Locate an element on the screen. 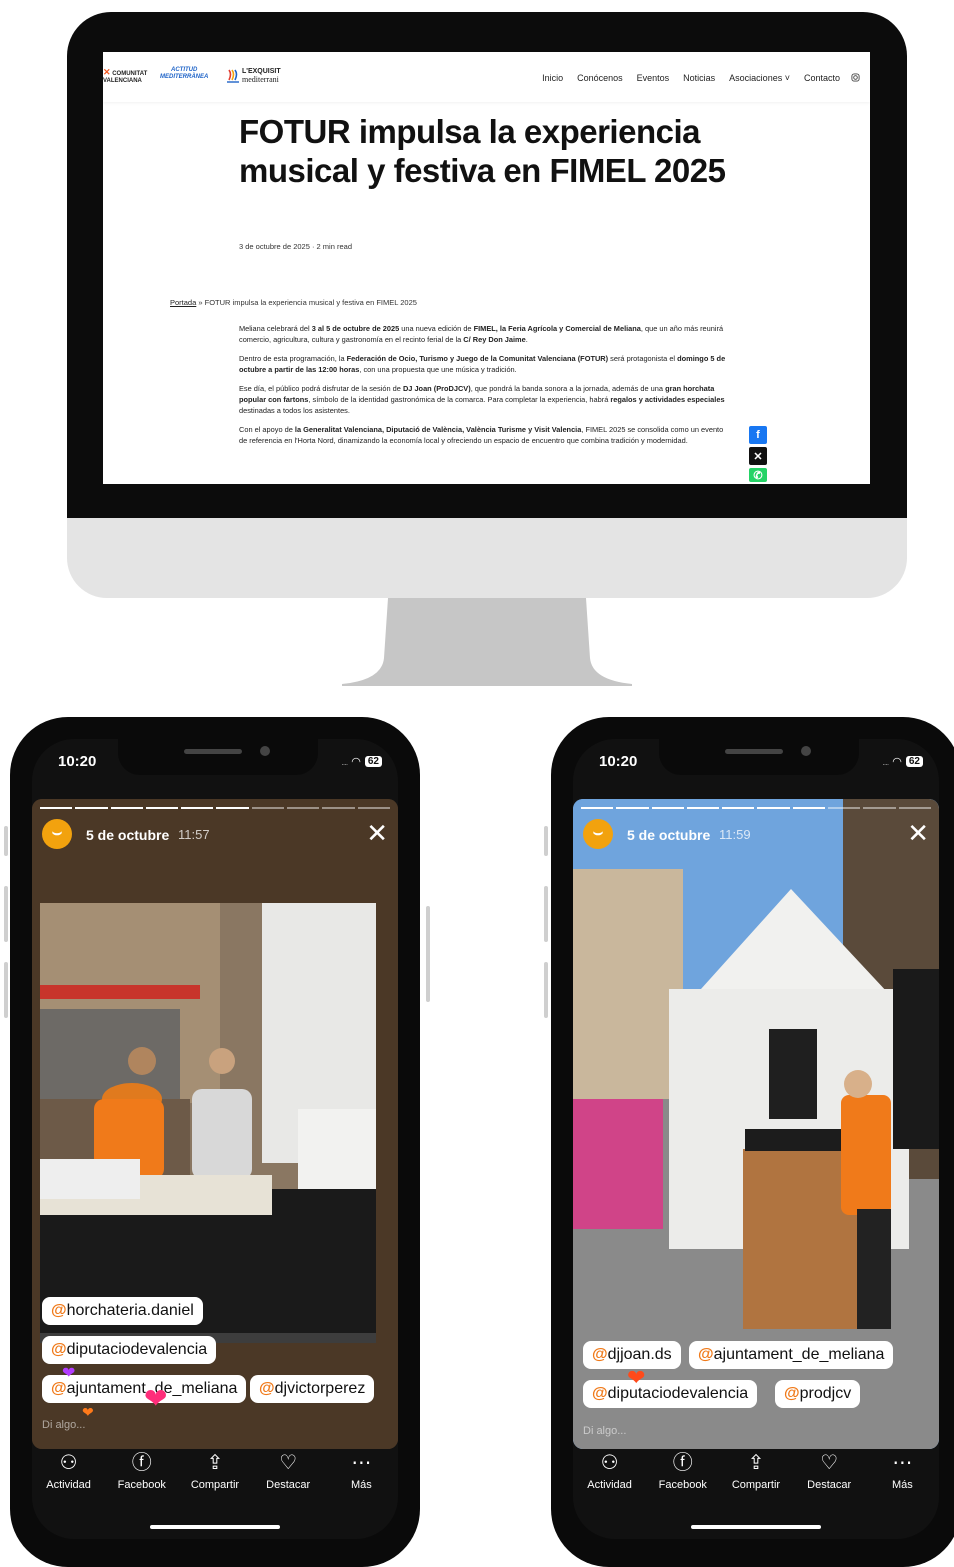 The width and height of the screenshot is (954, 1567). logo-text: COMUNITAT is located at coordinates (130, 74).